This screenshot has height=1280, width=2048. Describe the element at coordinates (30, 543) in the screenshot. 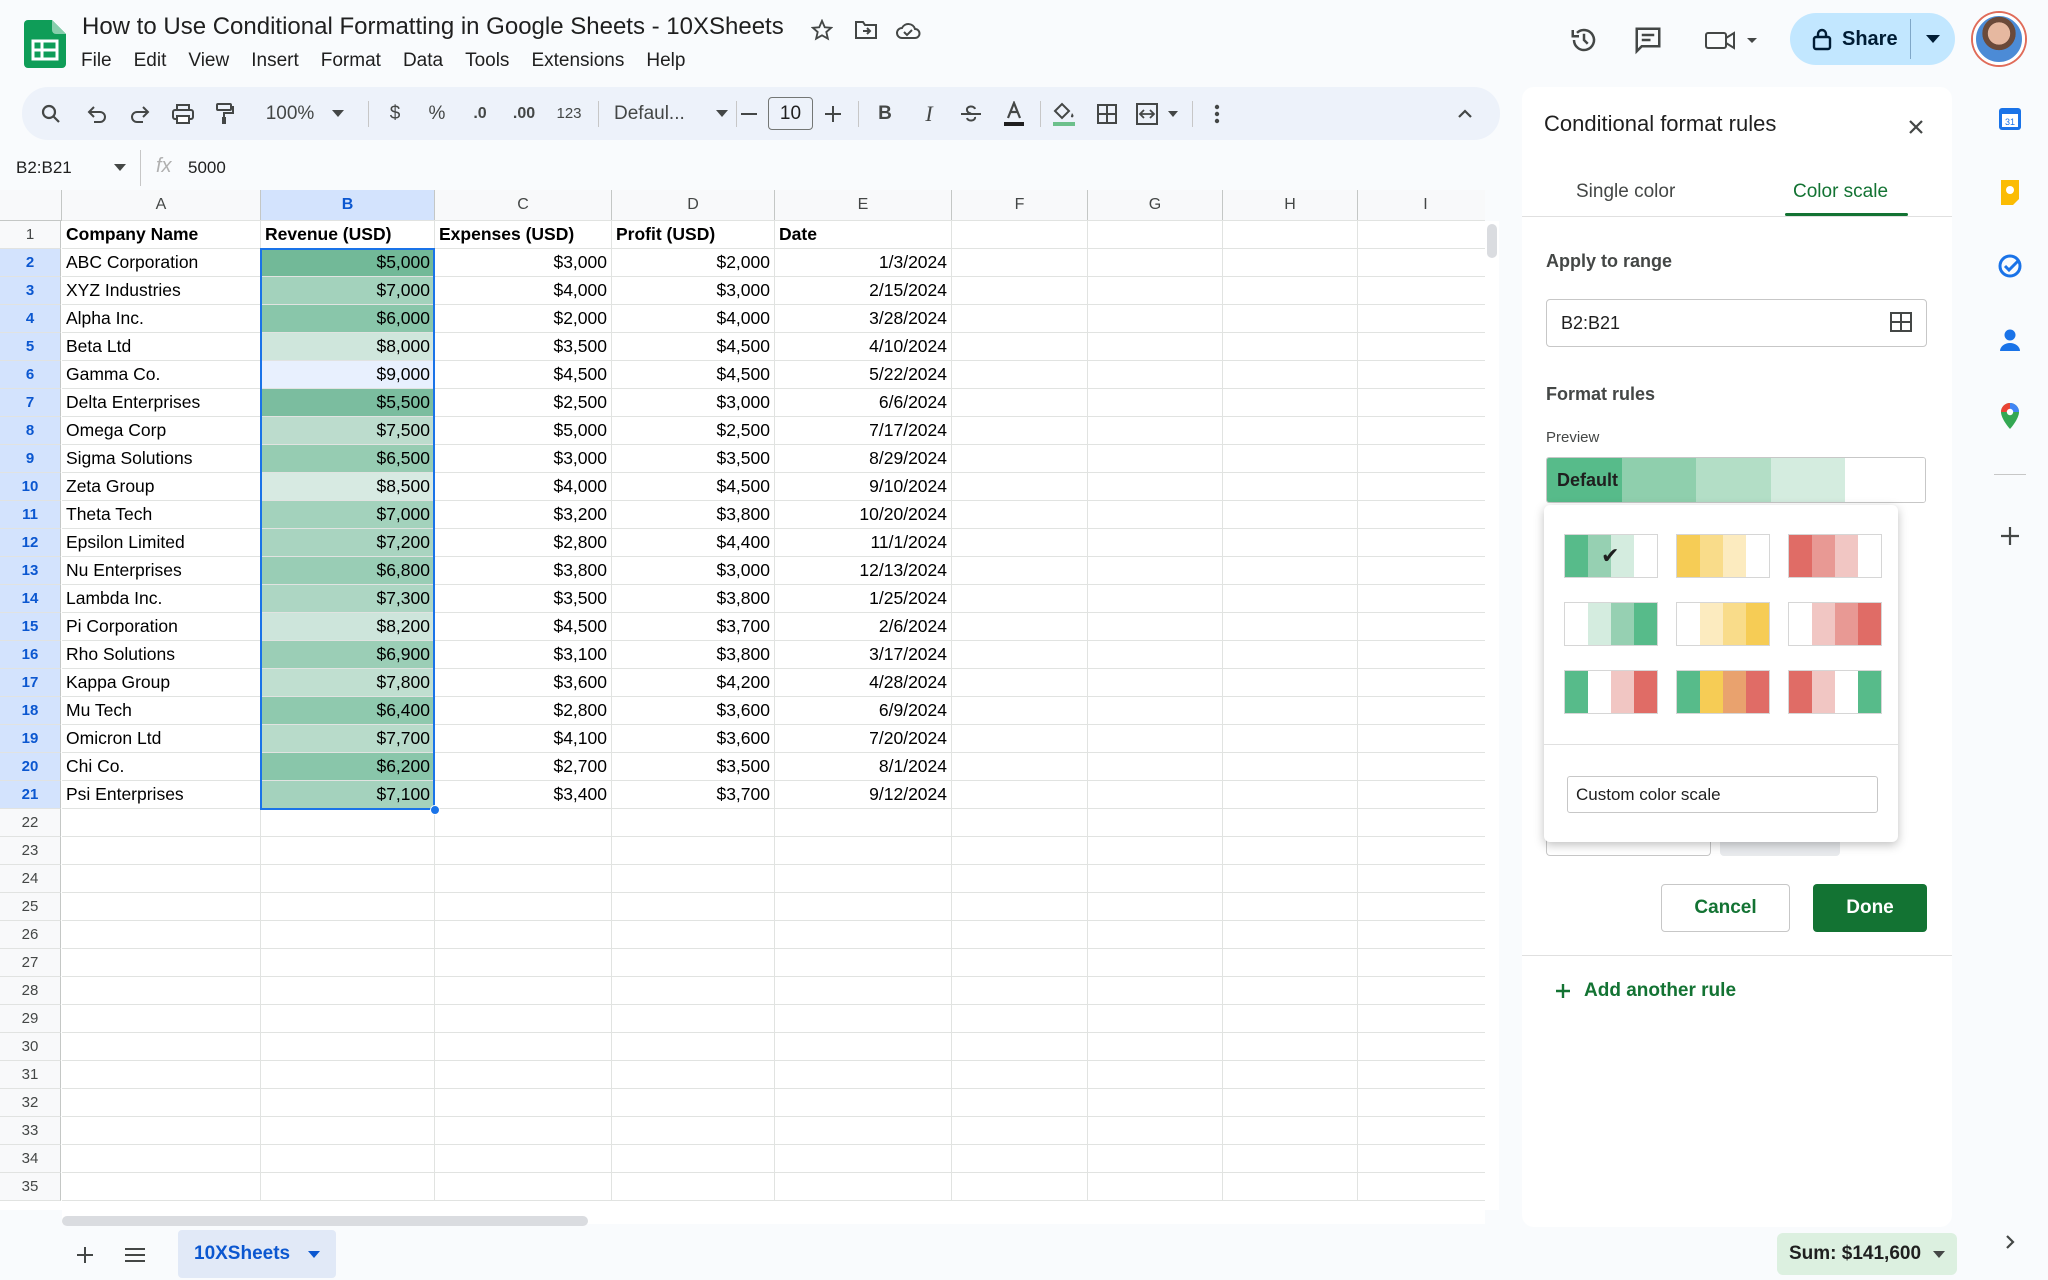

I see `row-header: 12` at that location.